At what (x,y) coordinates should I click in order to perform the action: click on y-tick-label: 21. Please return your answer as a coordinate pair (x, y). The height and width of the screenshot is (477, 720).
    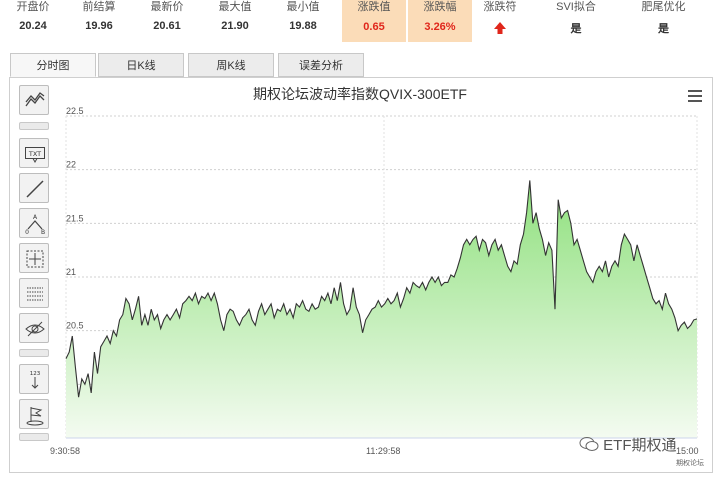
    Looking at the image, I should click on (71, 272).